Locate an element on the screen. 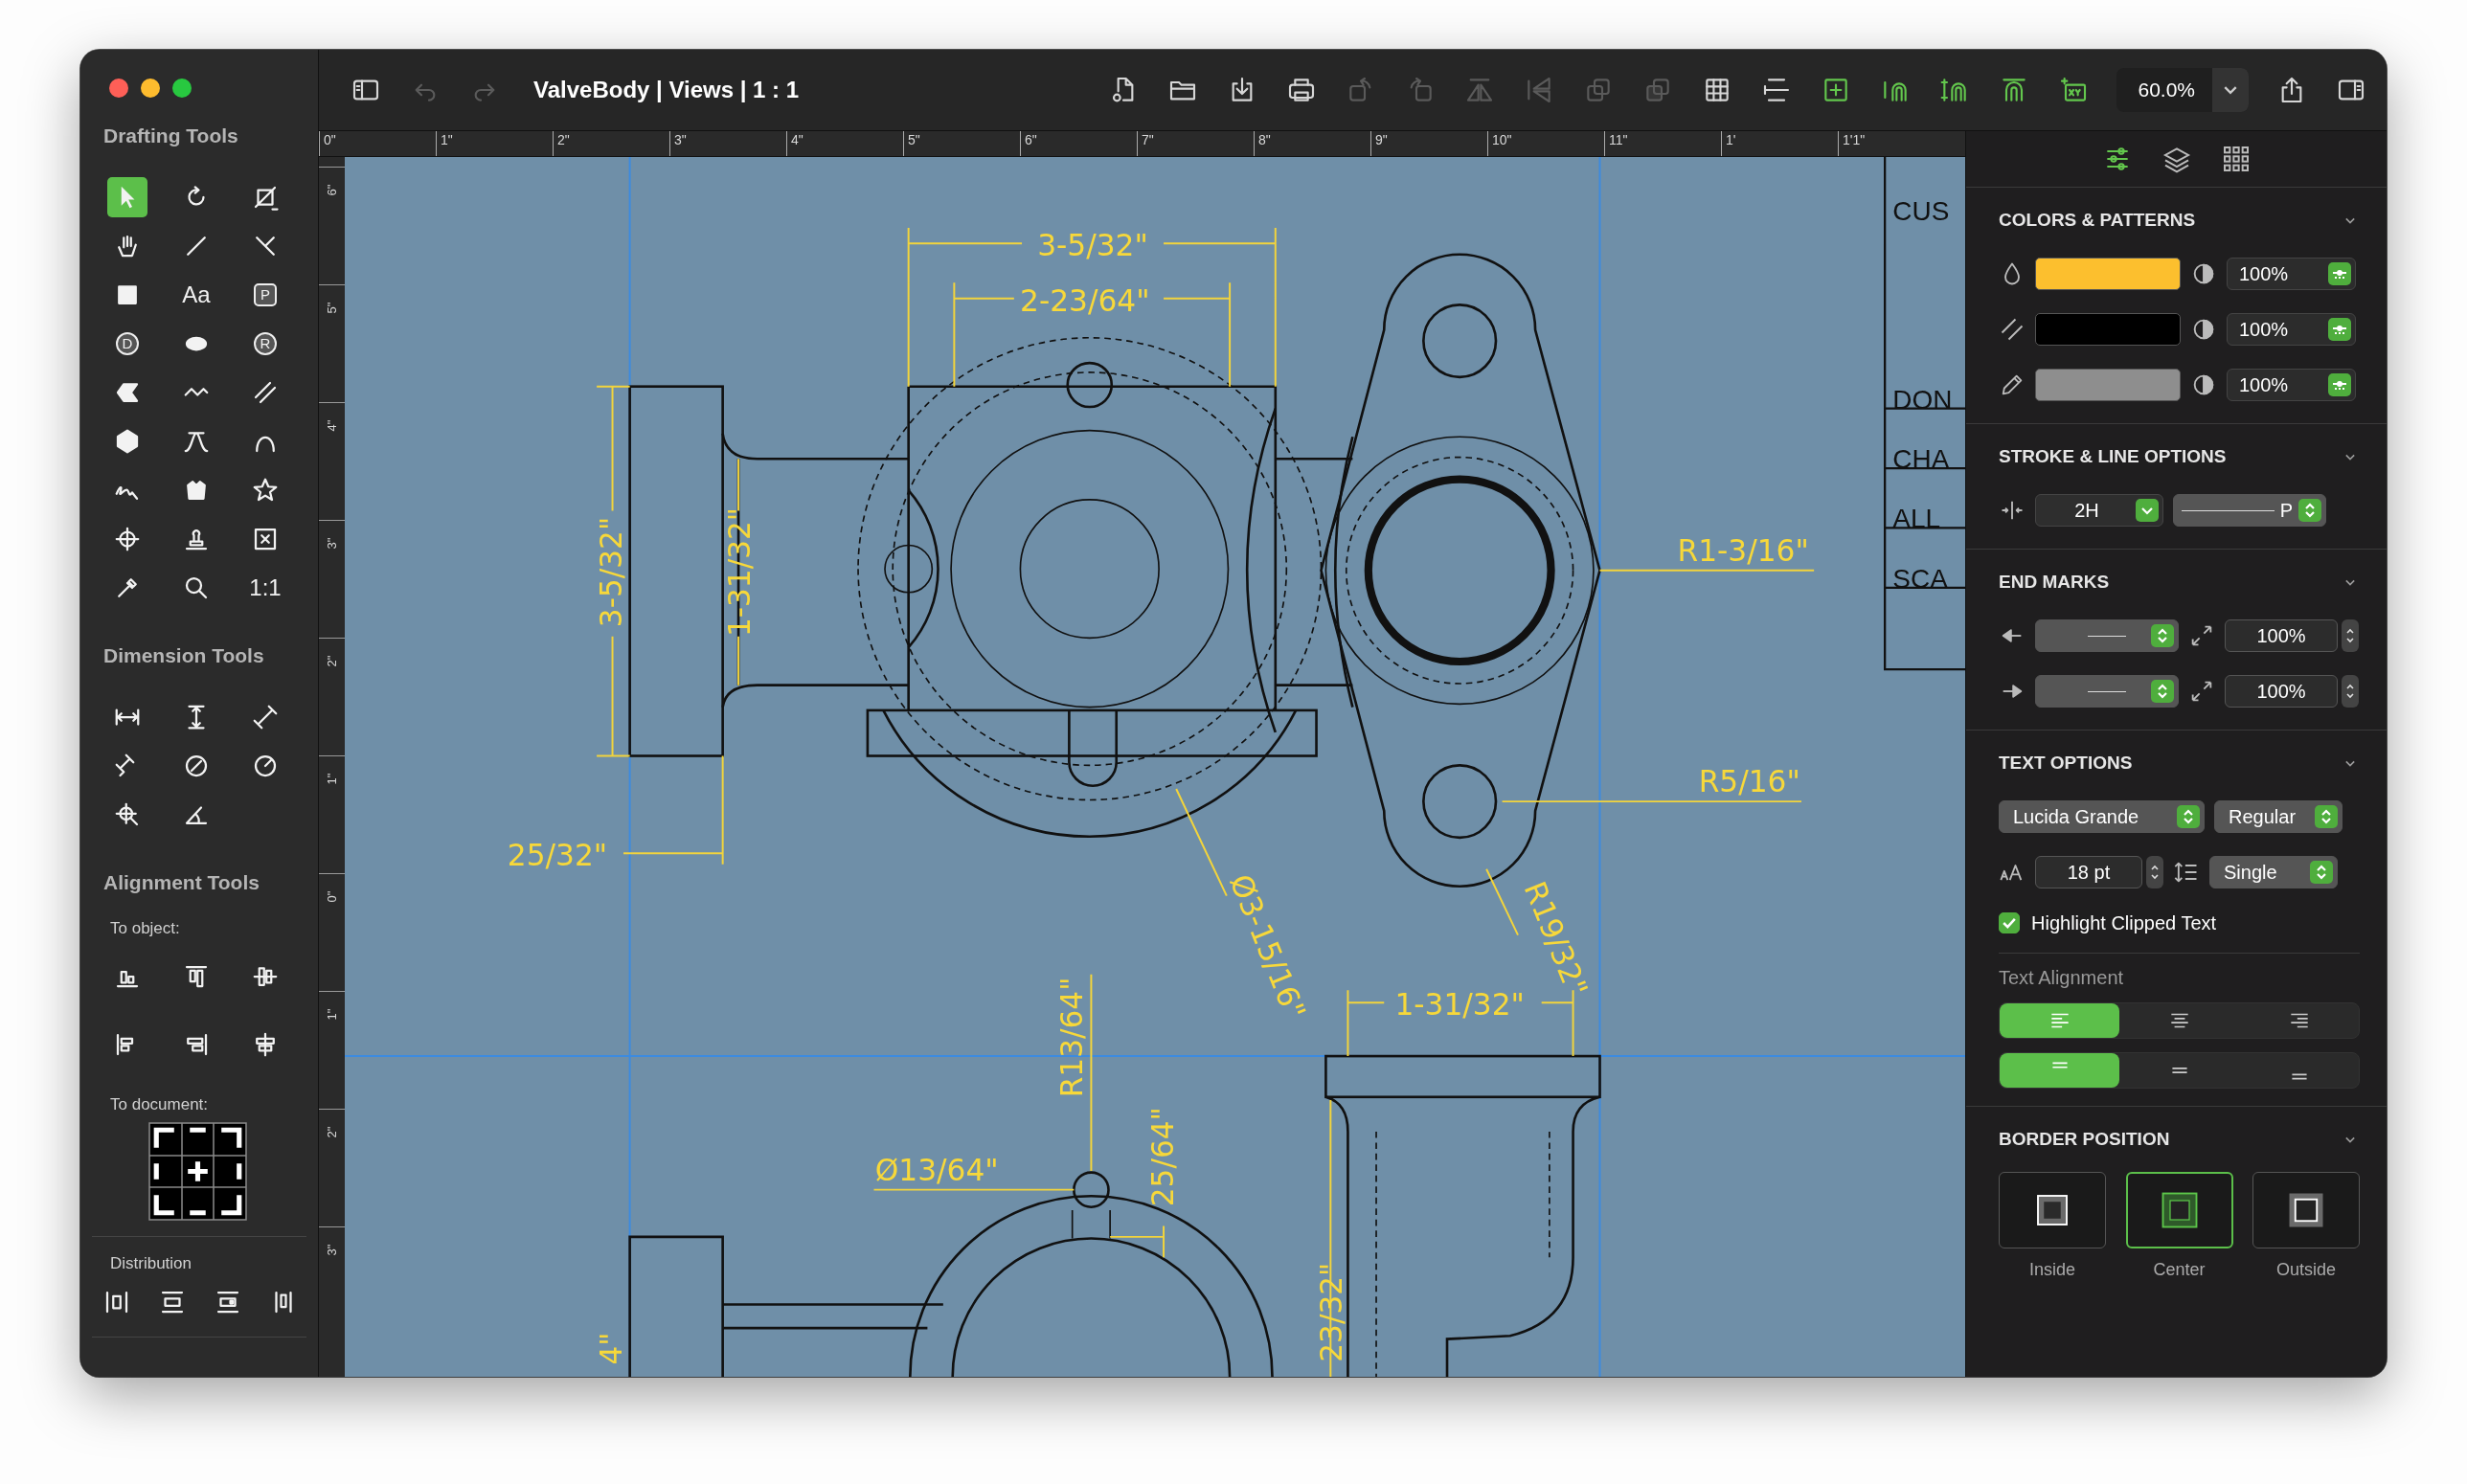 This screenshot has height=1484, width=2467. dimension-label: R5/16" is located at coordinates (1749, 781).